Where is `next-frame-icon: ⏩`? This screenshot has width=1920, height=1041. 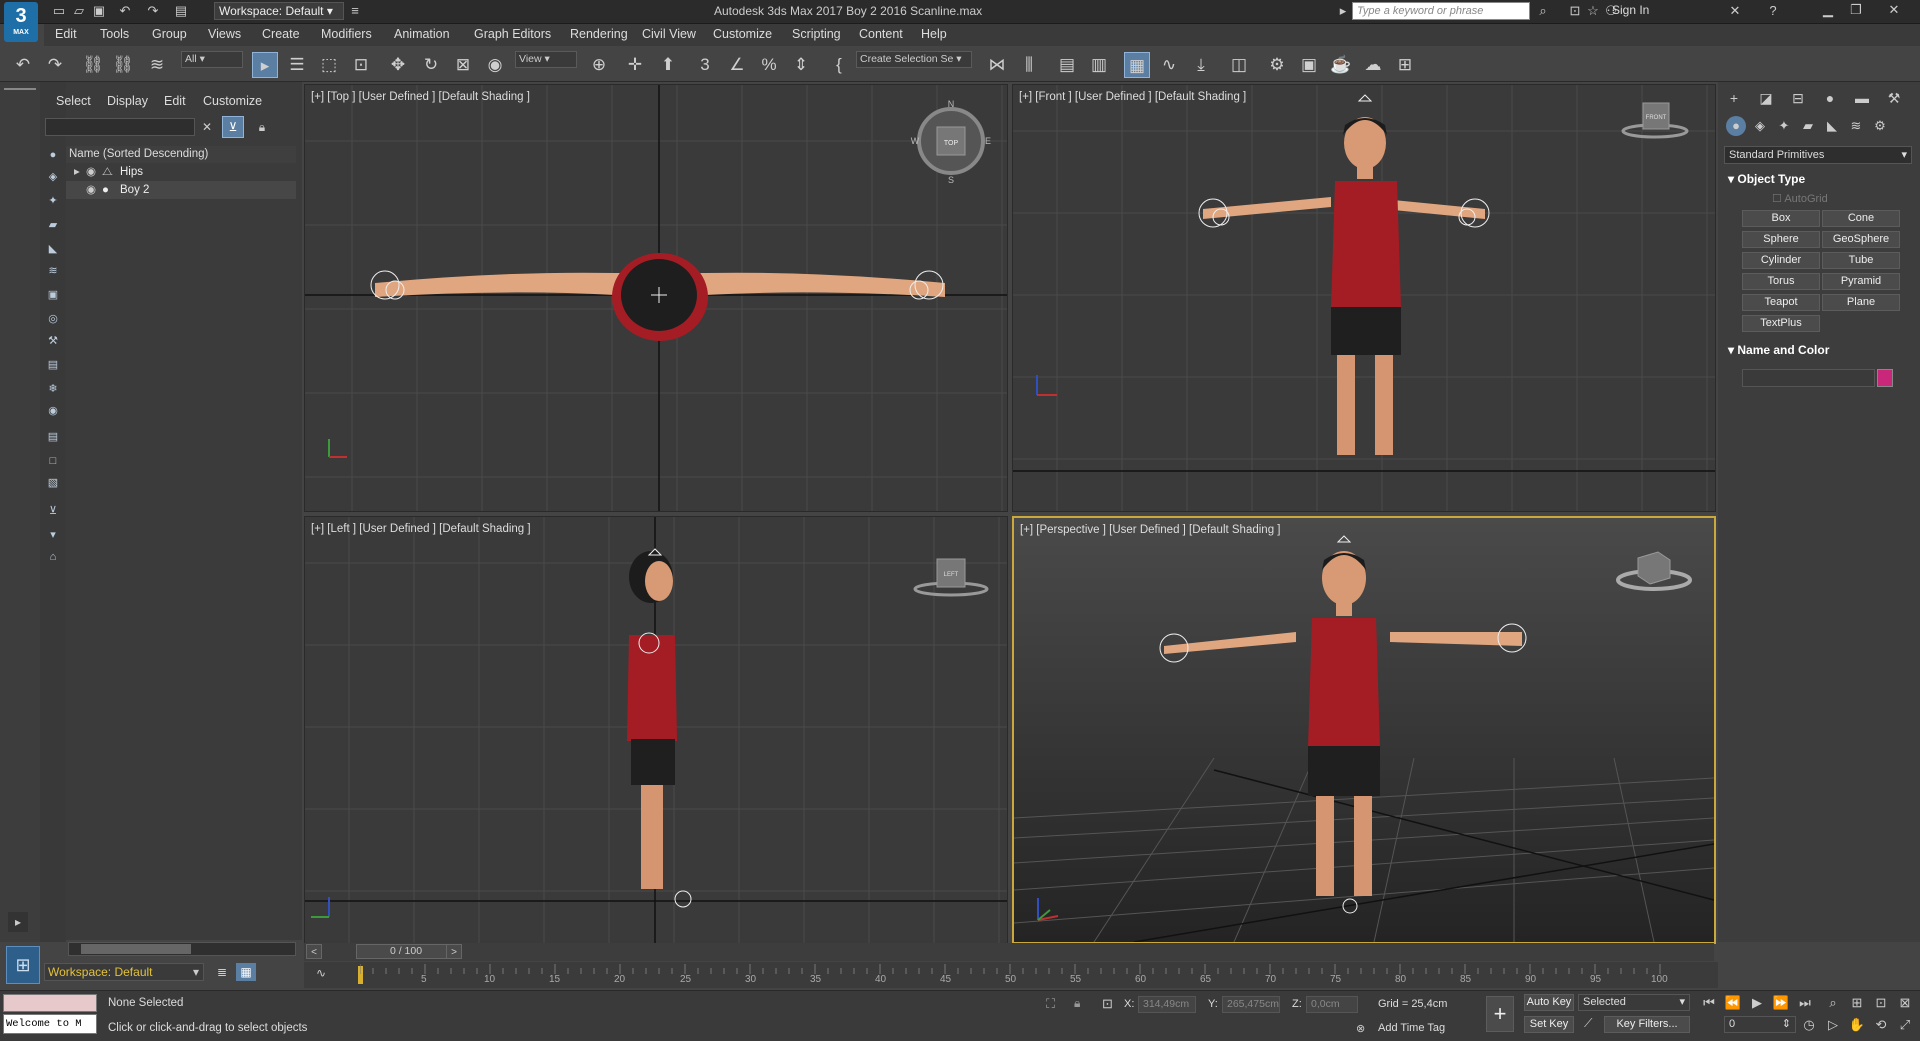
next-frame-icon: ⏩ is located at coordinates (1781, 1003).